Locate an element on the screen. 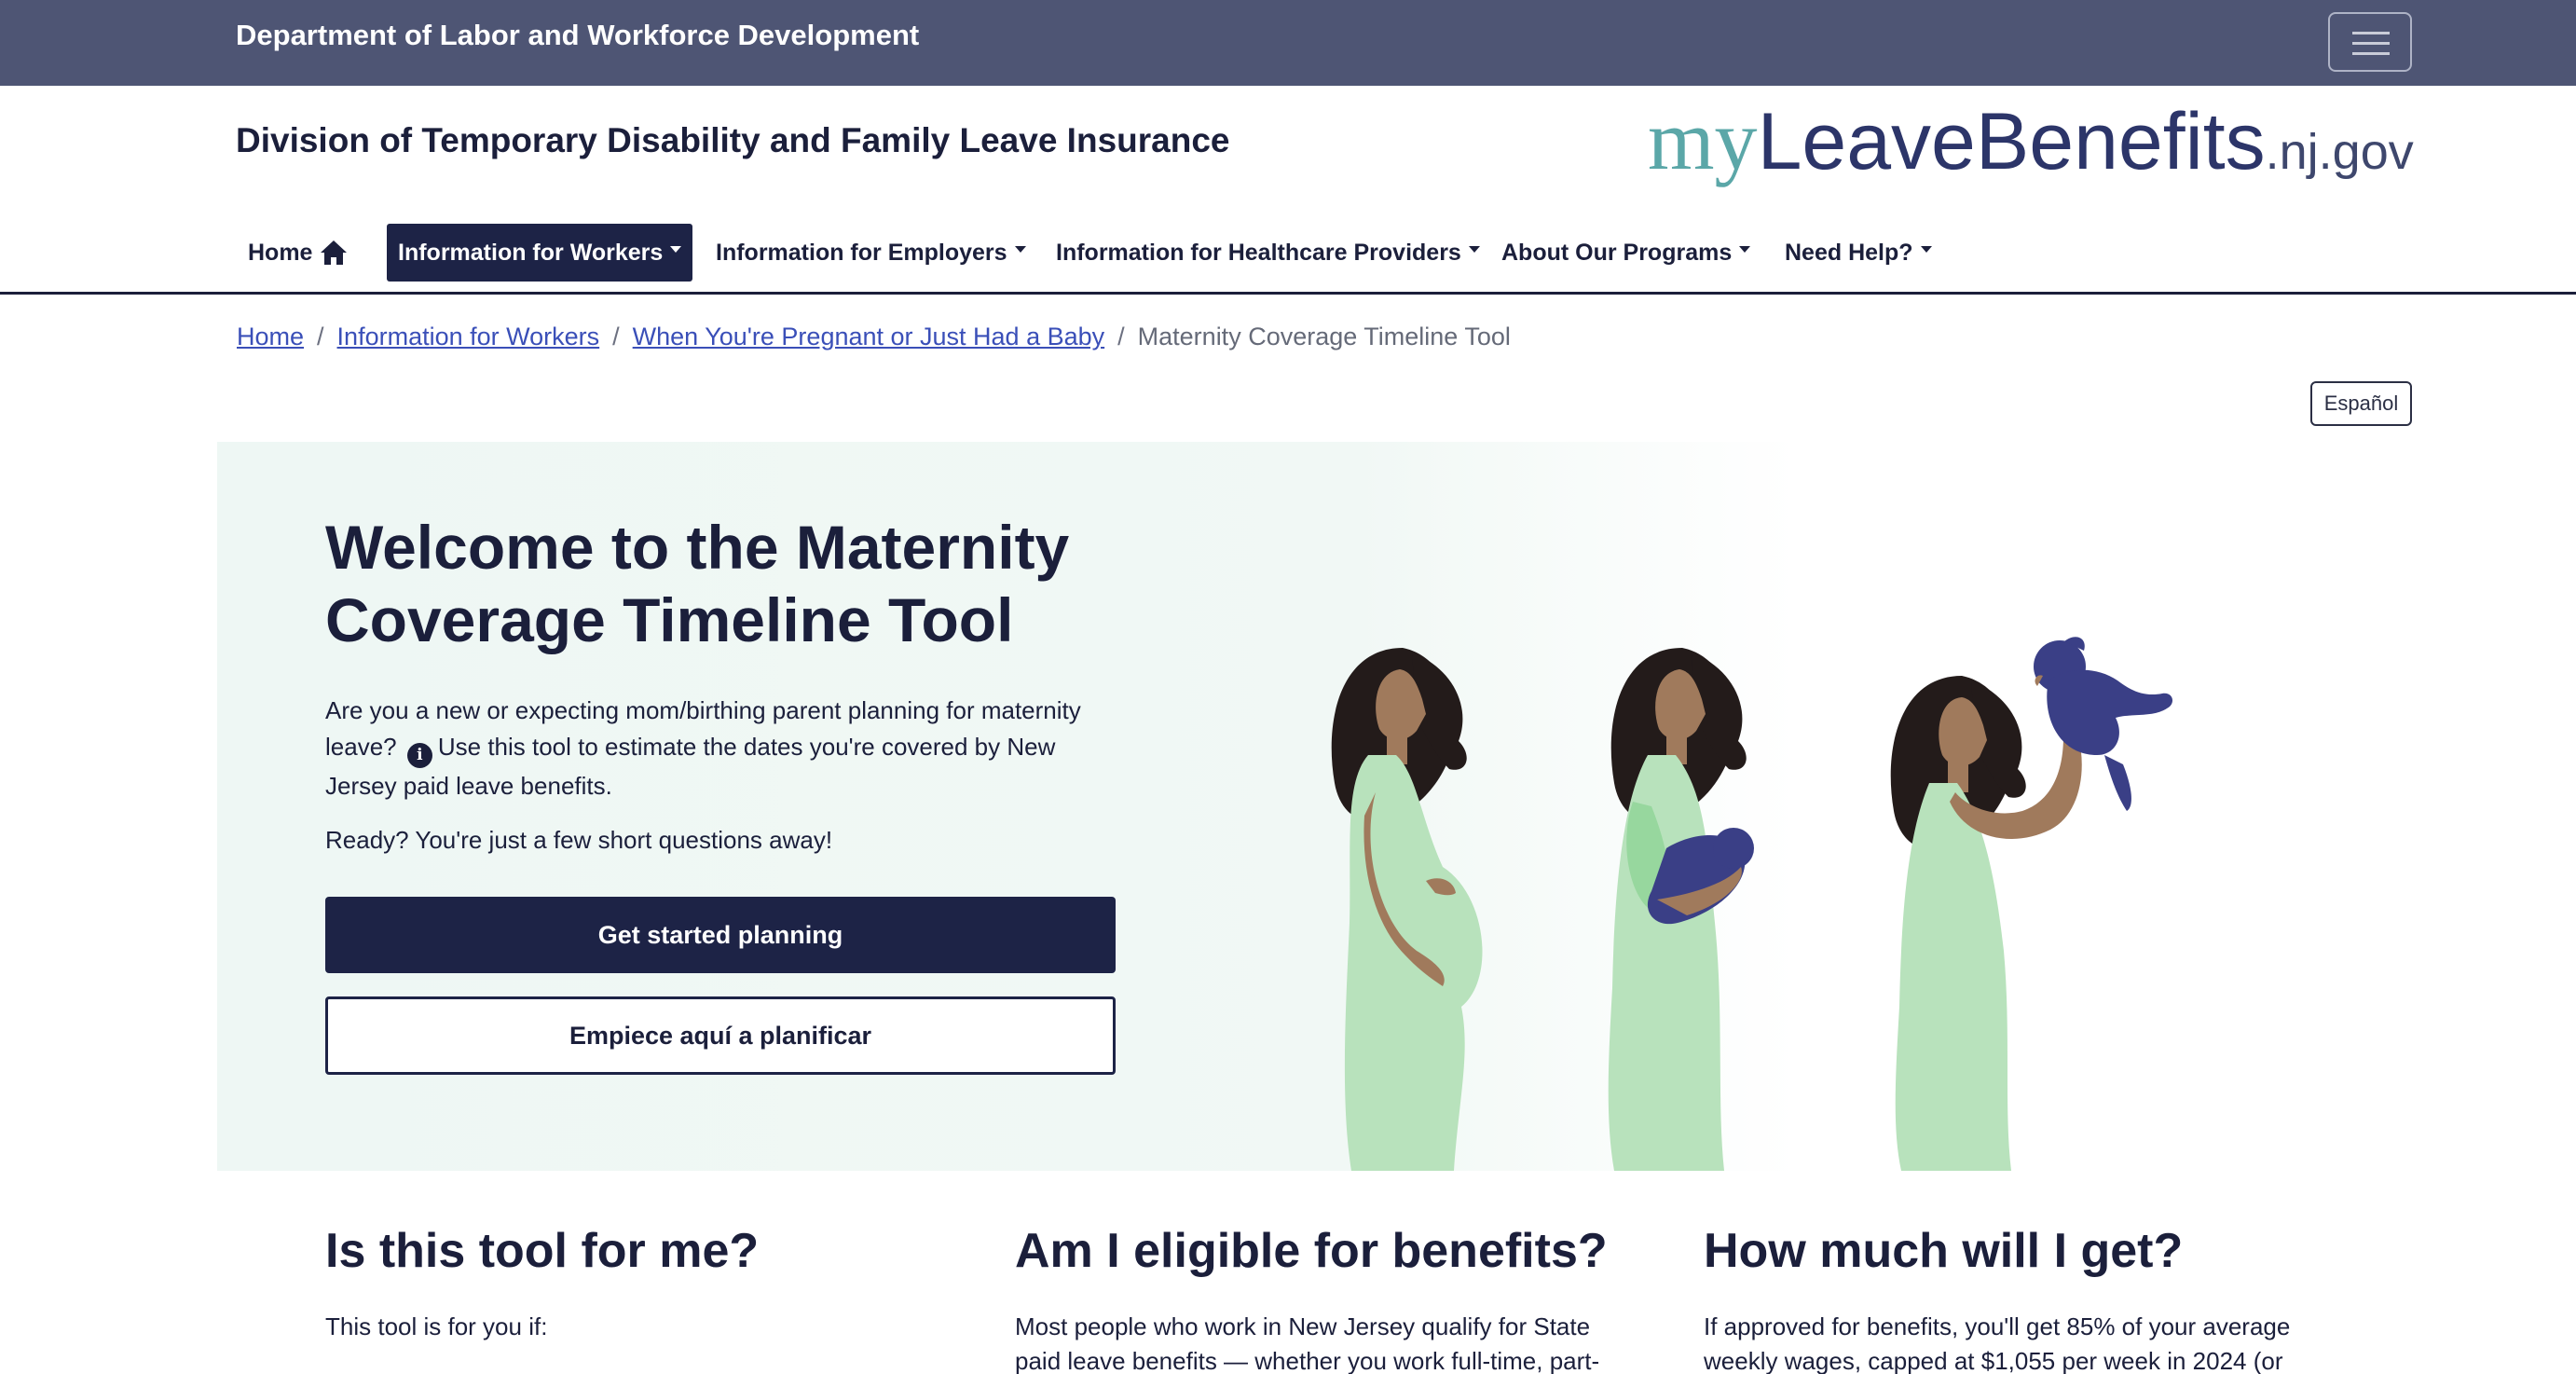 Image resolution: width=2576 pixels, height=1374 pixels. site-logo: myLeaveBenefits.nj.gov is located at coordinates (2031, 140).